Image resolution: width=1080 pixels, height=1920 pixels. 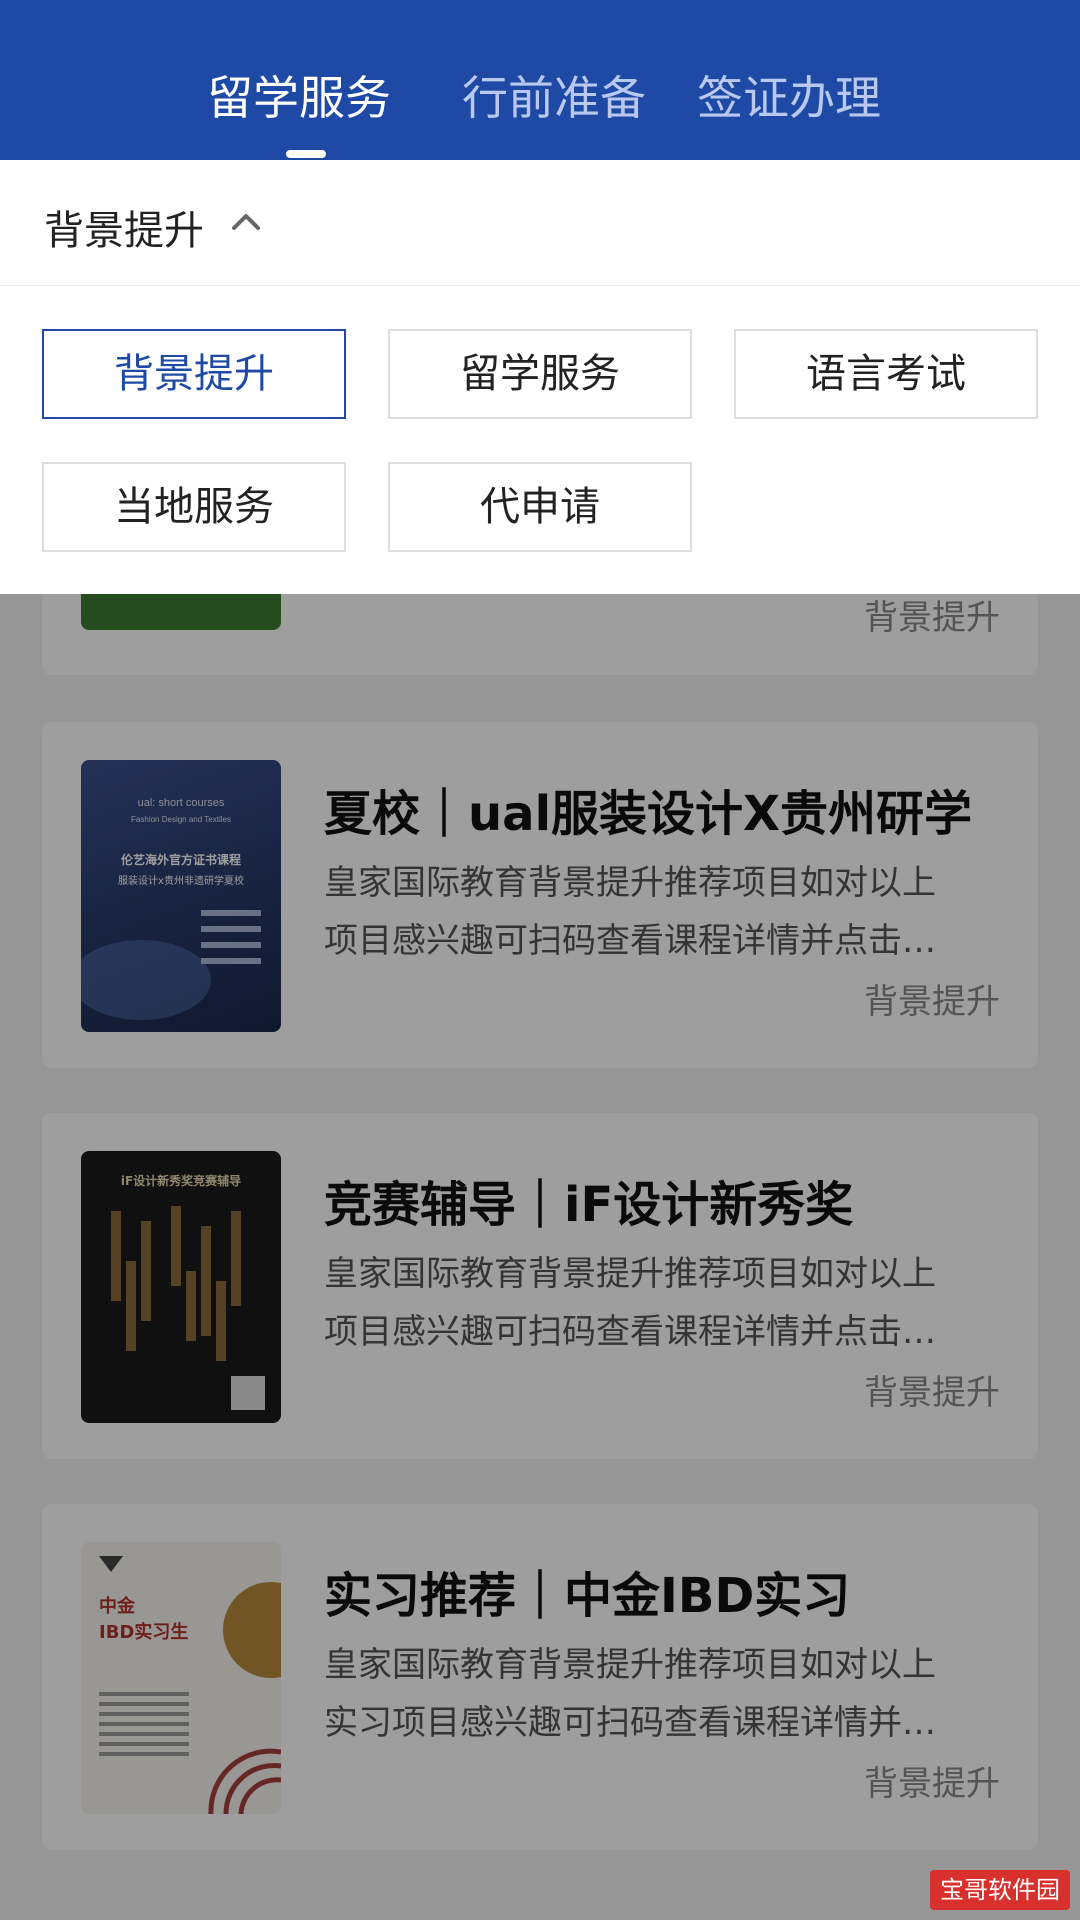 What do you see at coordinates (540, 507) in the screenshot?
I see `option-application-agency: 代申请` at bounding box center [540, 507].